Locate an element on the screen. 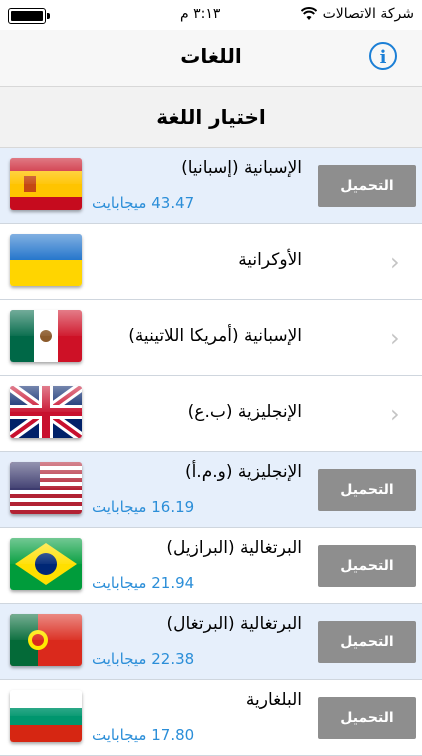 The image size is (422, 756). spain-flag-icon is located at coordinates (46, 184).